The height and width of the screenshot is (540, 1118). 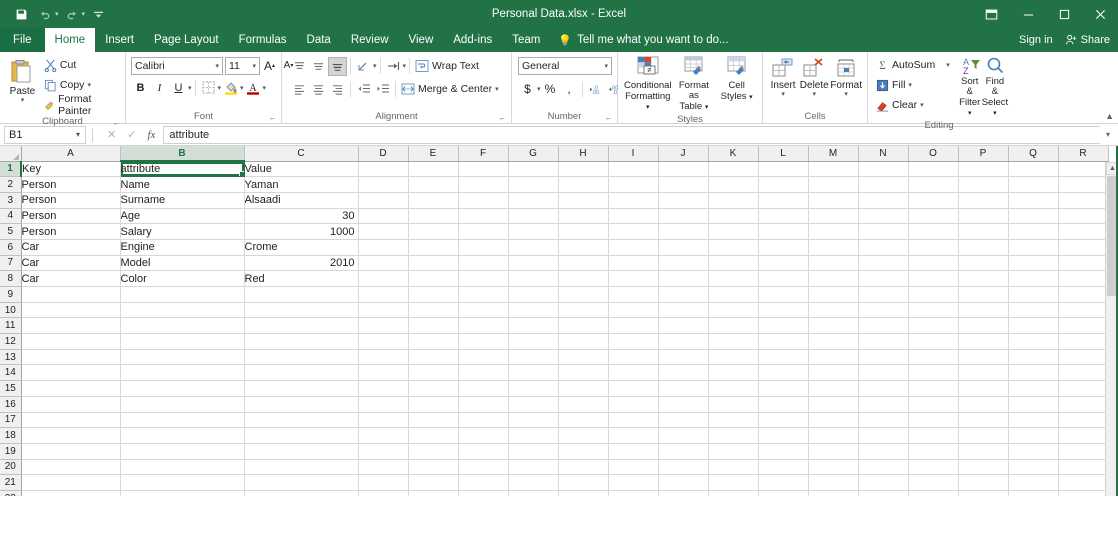 I want to click on cell-H19, so click(x=583, y=451).